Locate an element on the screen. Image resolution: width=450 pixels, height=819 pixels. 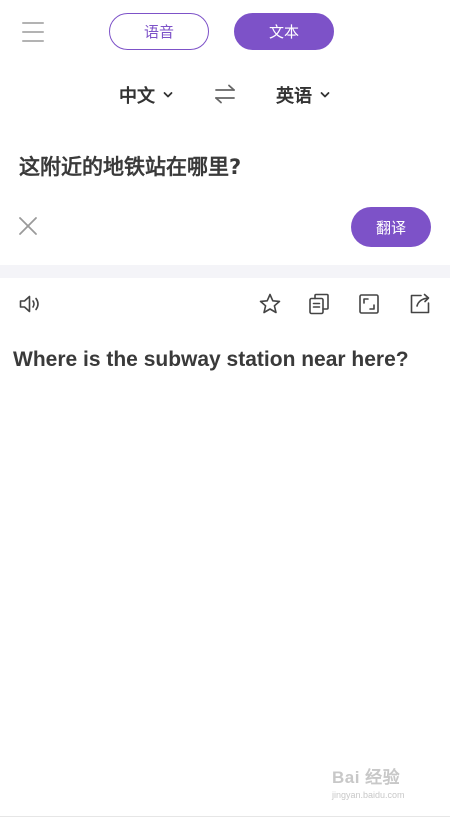
tab-text: 文本 is located at coordinates (284, 31).